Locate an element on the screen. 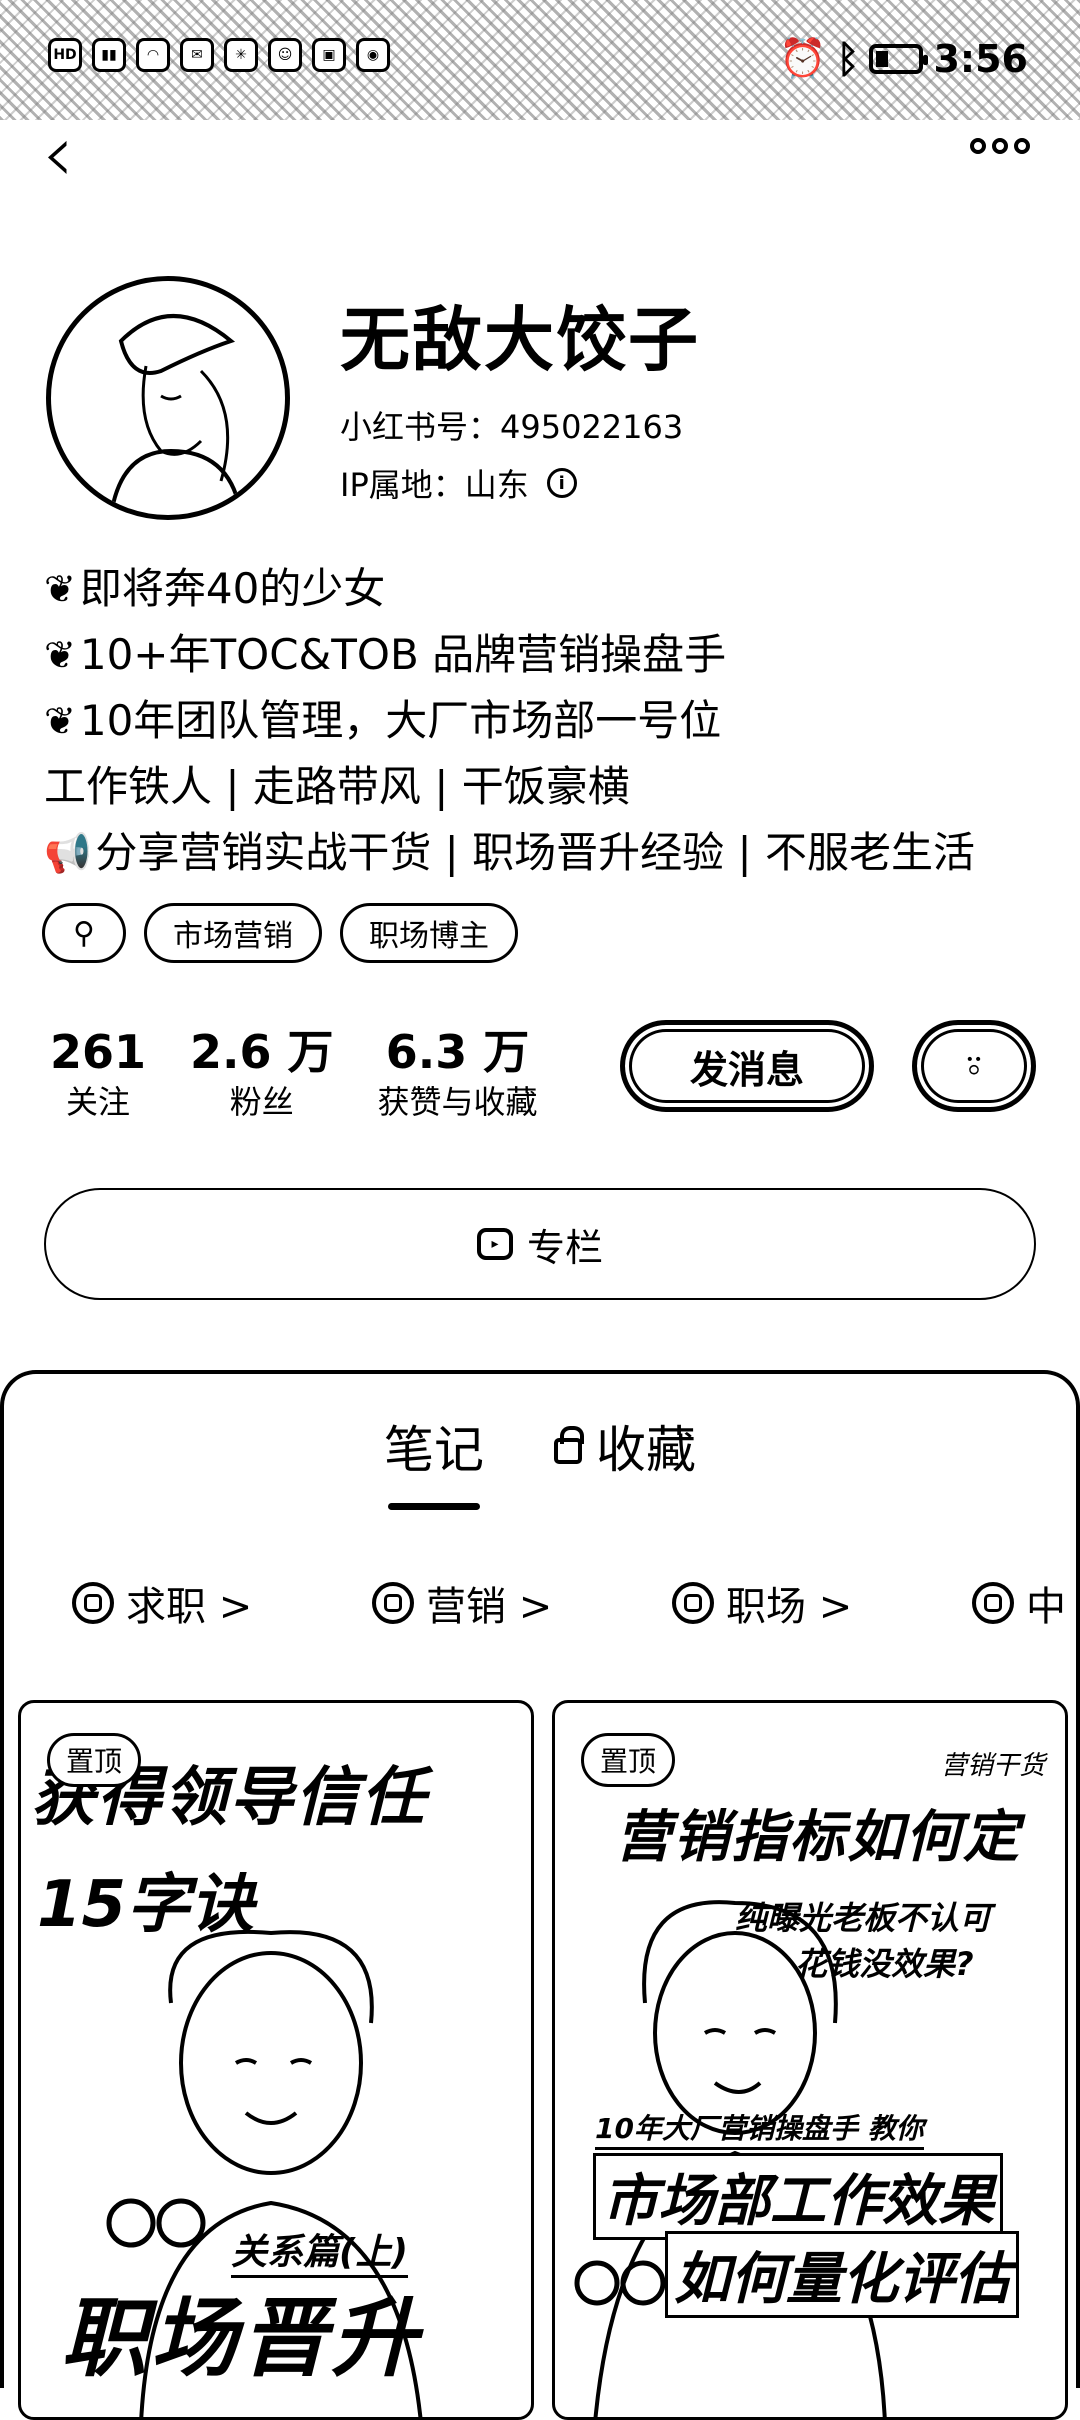 Image resolution: width=1080 pixels, height=2420 pixels. collection-label: 求职 > is located at coordinates (189, 1607).